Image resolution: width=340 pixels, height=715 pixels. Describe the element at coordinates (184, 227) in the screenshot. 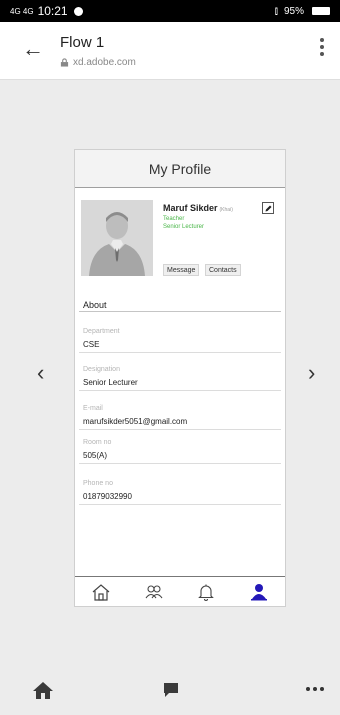

I see `profile-designation-short: Senior Lecturer` at that location.